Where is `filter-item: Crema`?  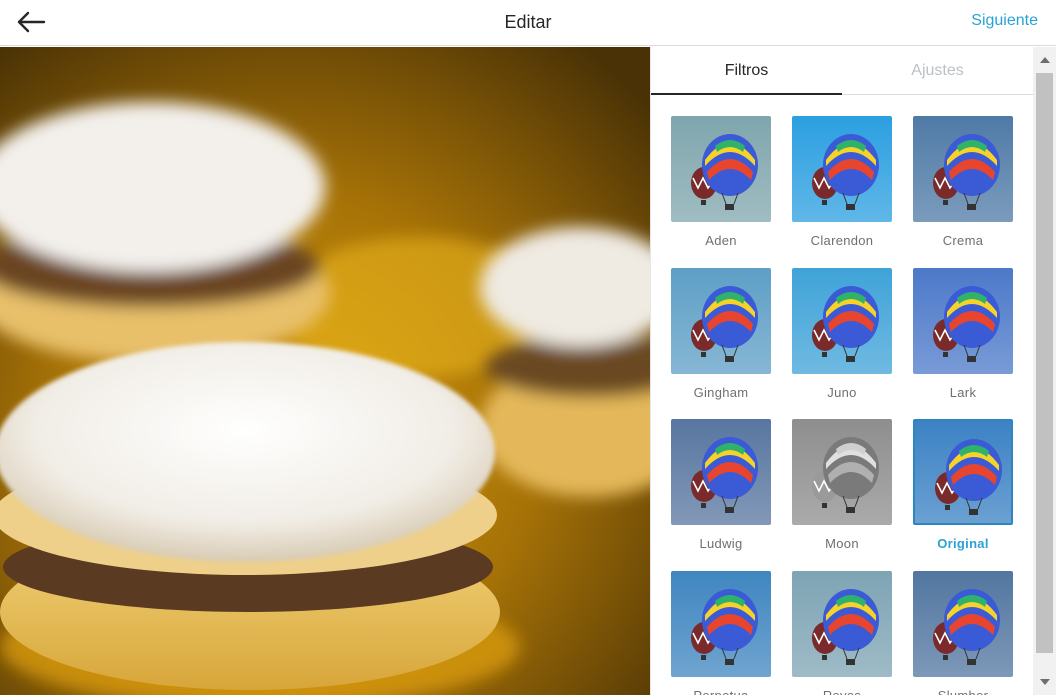 filter-item: Crema is located at coordinates (963, 186).